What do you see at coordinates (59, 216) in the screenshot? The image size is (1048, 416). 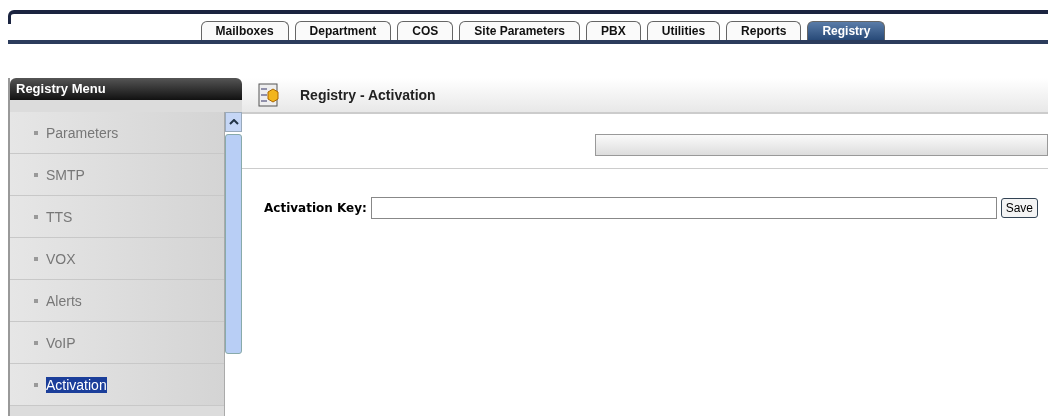 I see `sidebar-item: TTS` at bounding box center [59, 216].